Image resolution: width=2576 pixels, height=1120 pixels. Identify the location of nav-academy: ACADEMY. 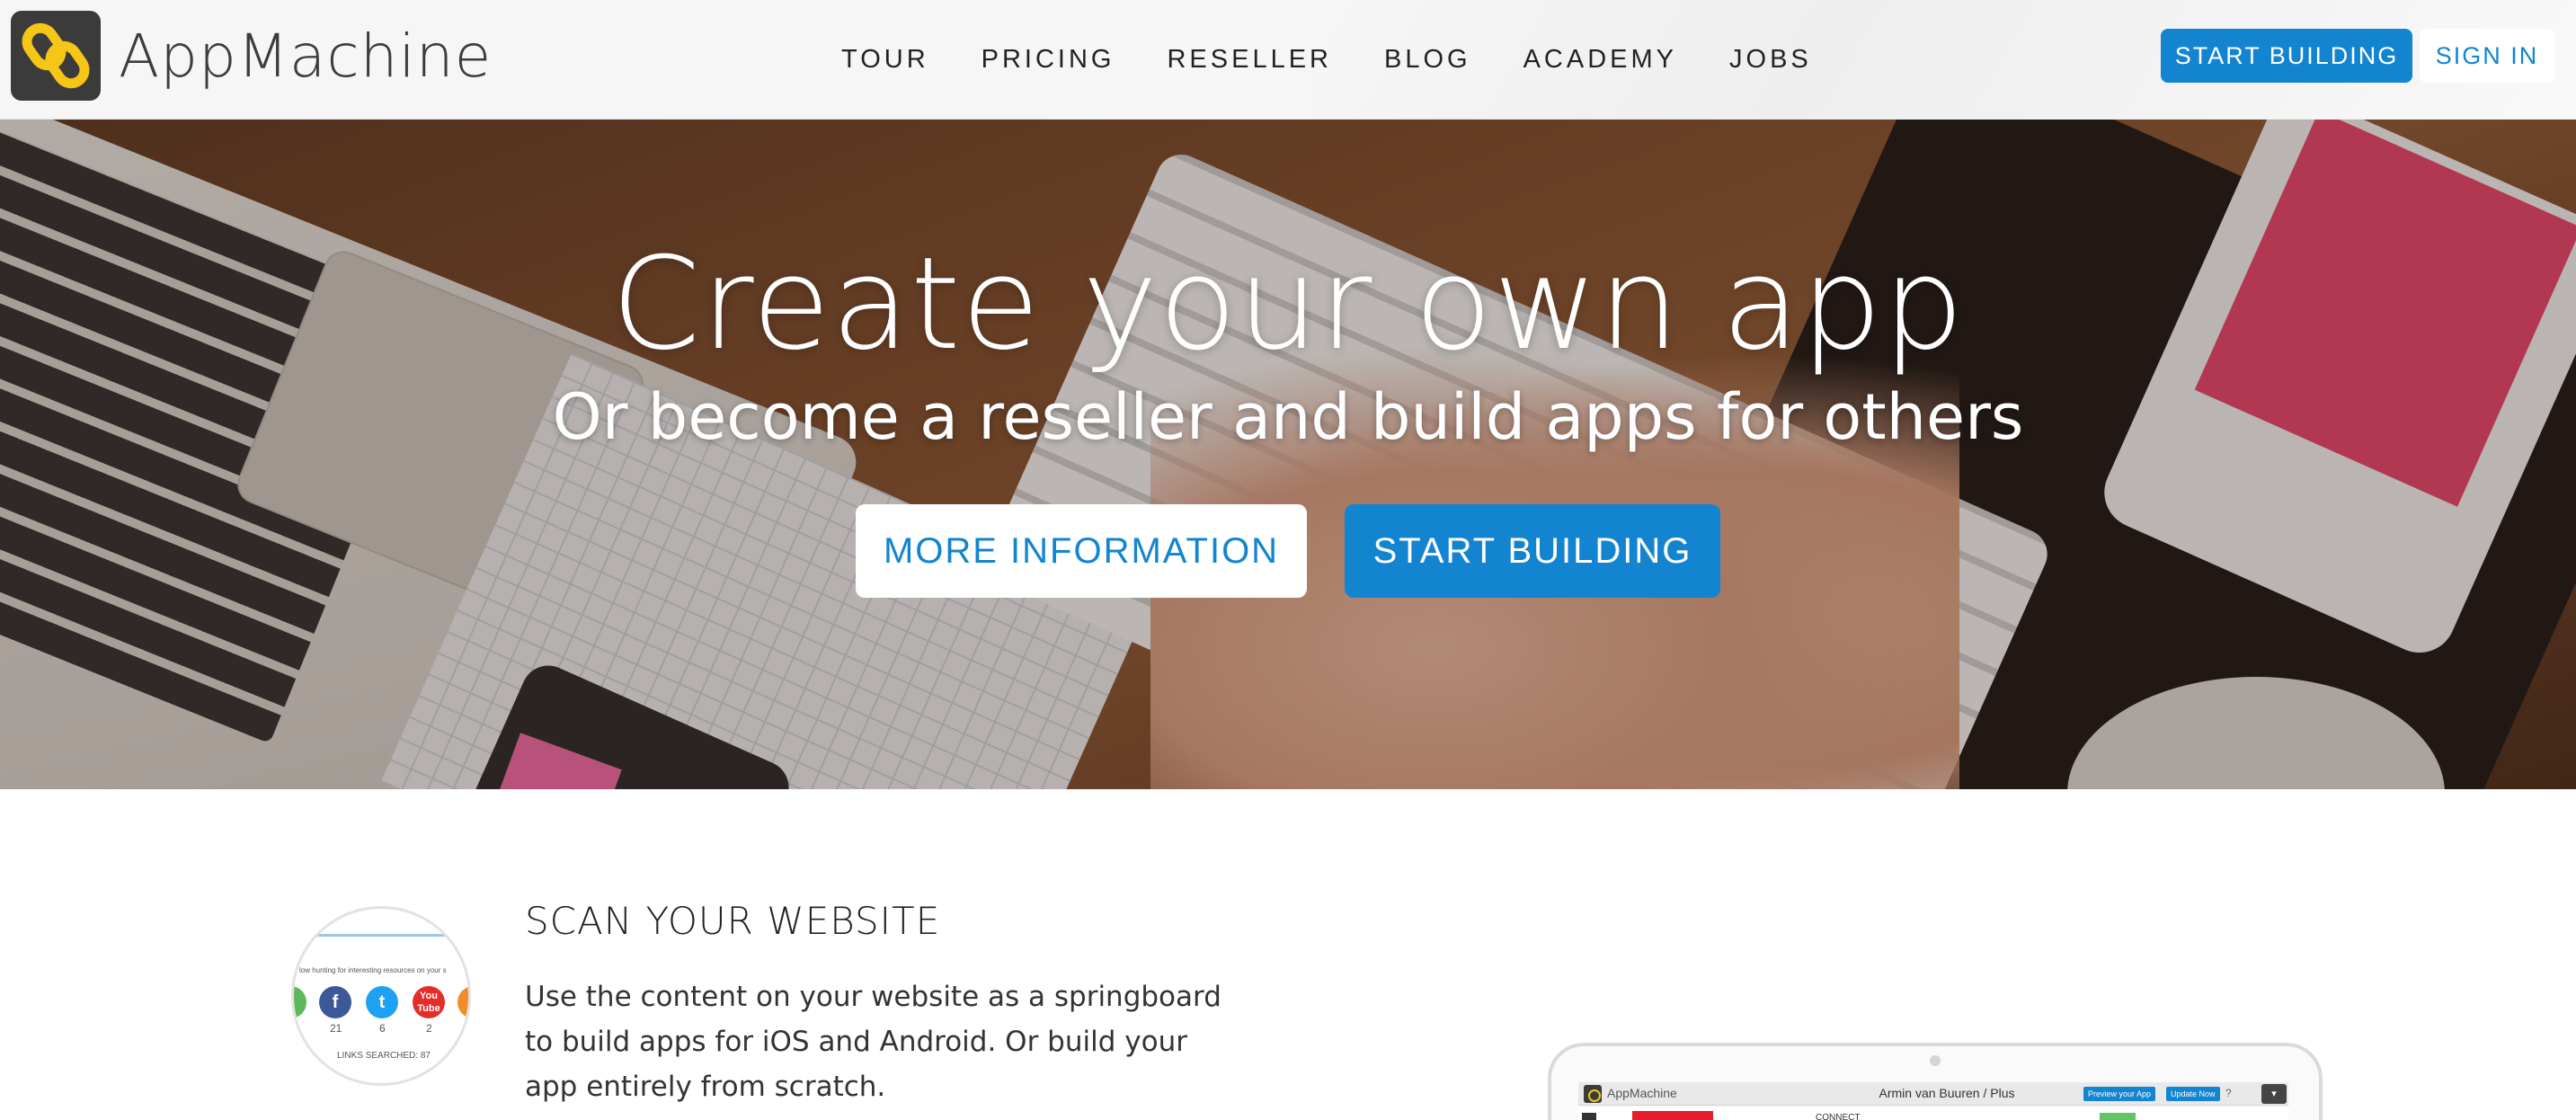
(1600, 60).